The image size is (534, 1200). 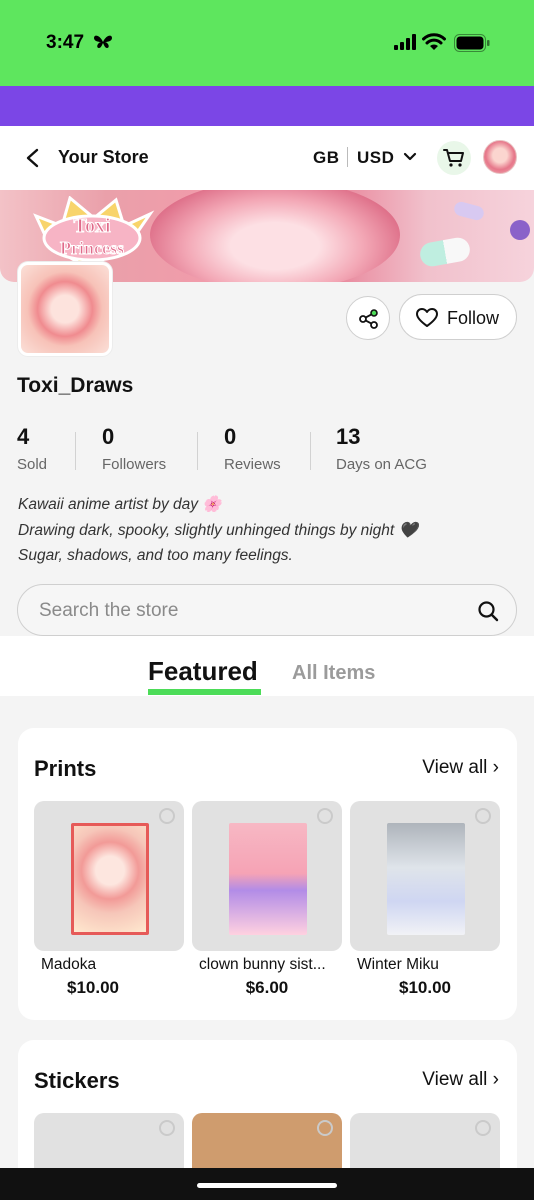 I want to click on view-all-stickers-link: View all ›, so click(x=460, y=1080).